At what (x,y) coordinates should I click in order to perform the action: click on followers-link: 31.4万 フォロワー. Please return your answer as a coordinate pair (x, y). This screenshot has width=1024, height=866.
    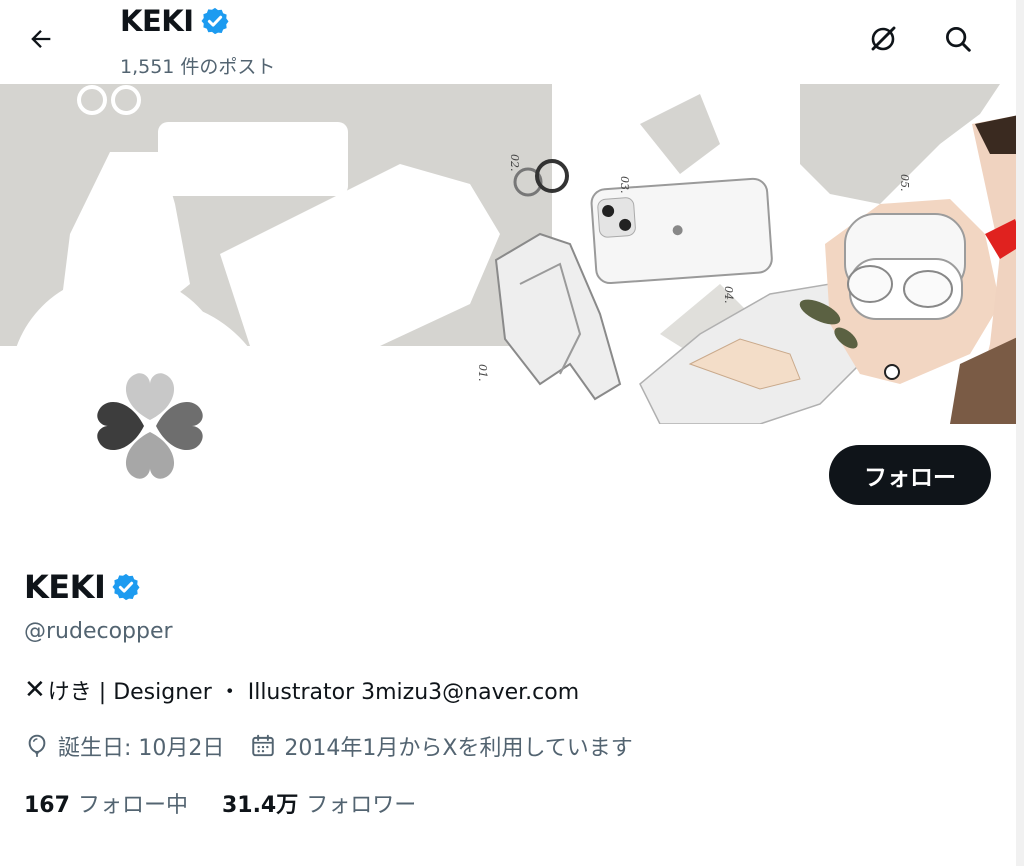
    Looking at the image, I should click on (319, 803).